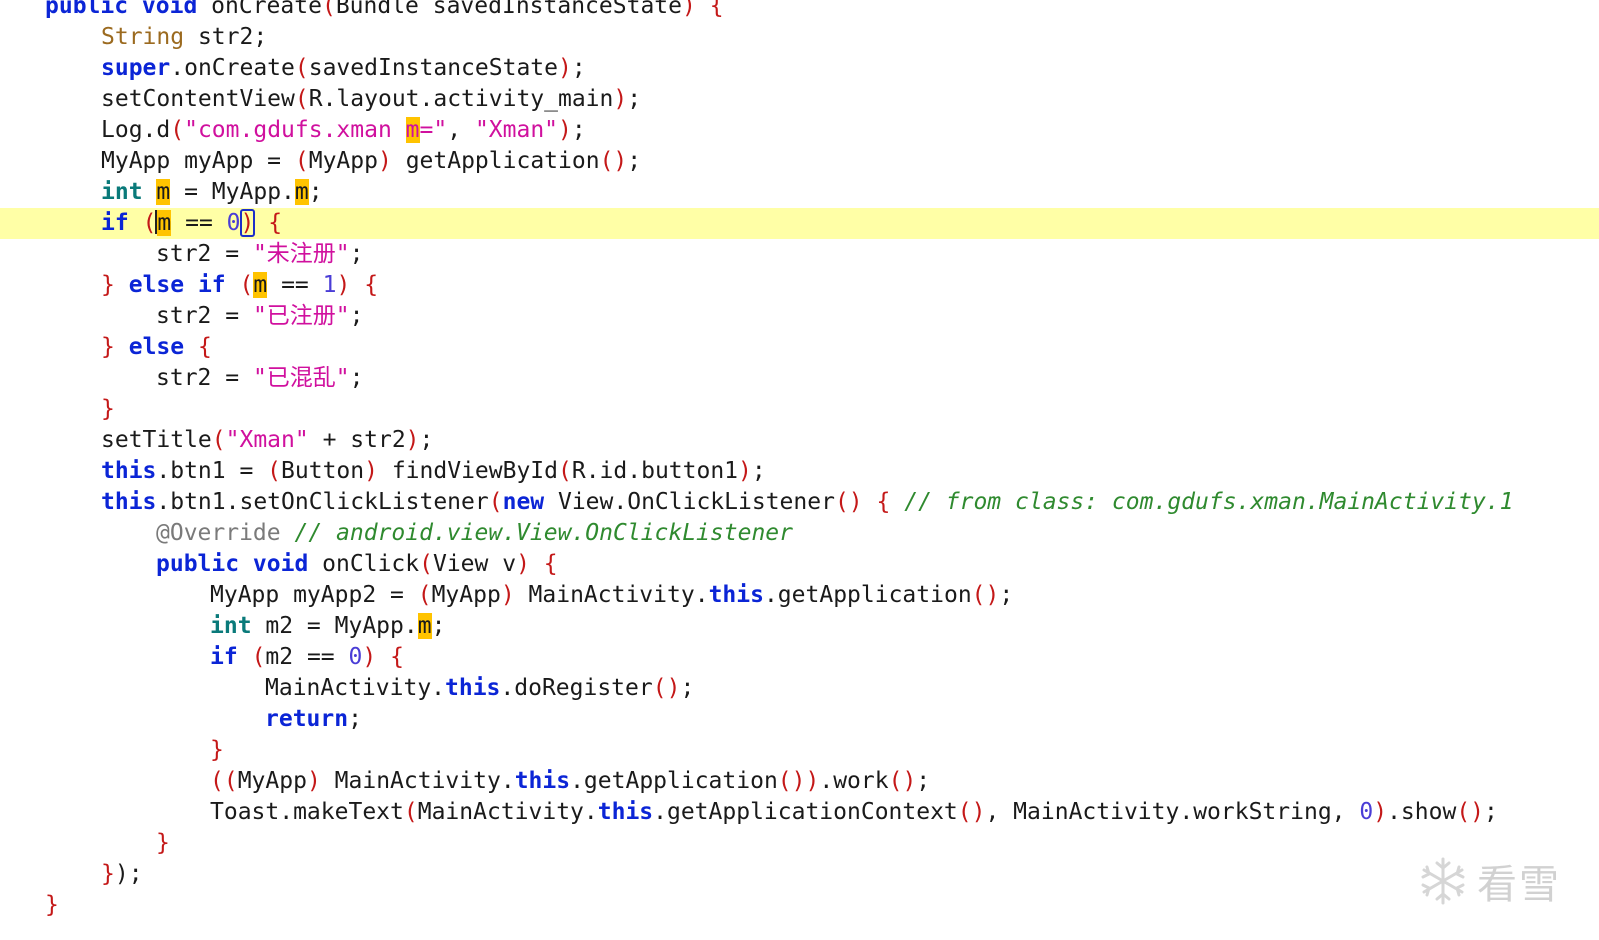 This screenshot has height=940, width=1599. What do you see at coordinates (467, 471) in the screenshot?
I see `code-token: findViewById` at bounding box center [467, 471].